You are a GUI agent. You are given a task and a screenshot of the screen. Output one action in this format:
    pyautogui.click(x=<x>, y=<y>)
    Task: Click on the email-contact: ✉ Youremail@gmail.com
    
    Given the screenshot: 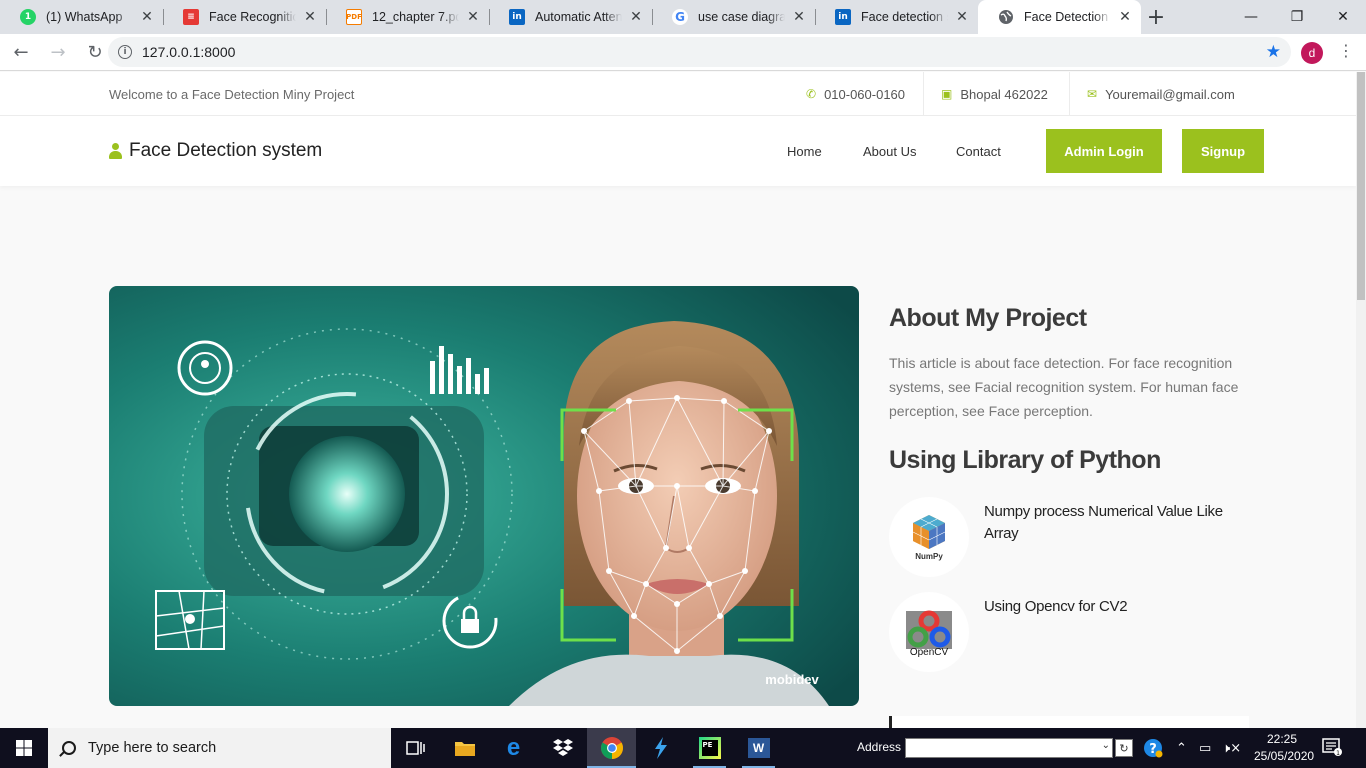 What is the action you would take?
    pyautogui.click(x=1161, y=94)
    